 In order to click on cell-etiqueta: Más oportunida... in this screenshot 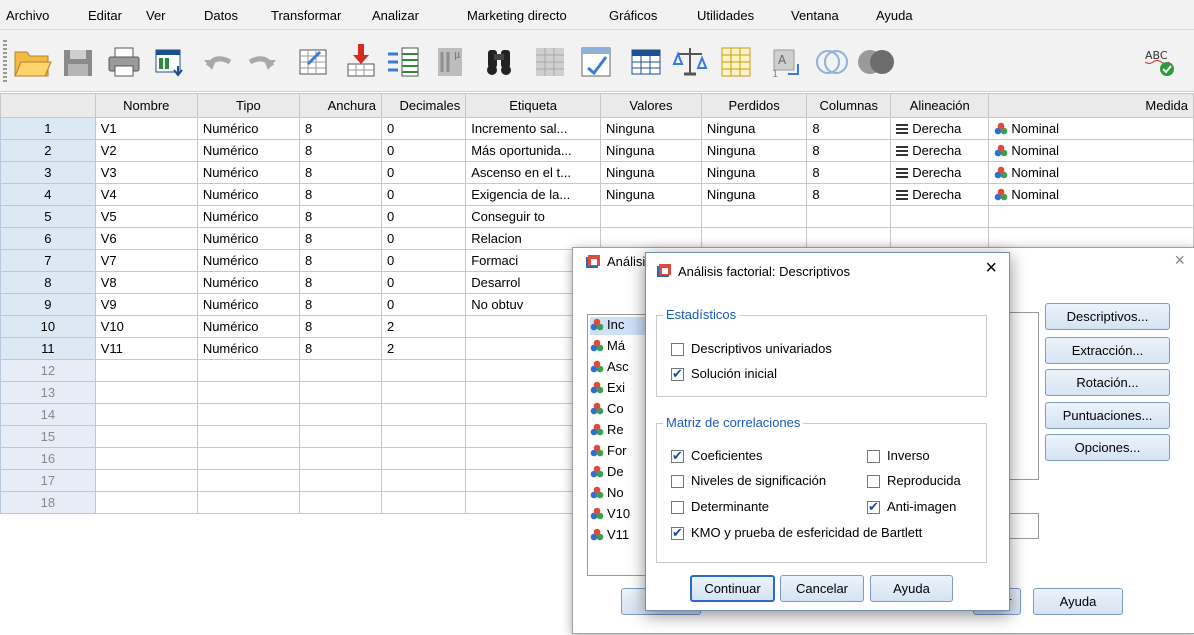, I will do `click(533, 150)`.